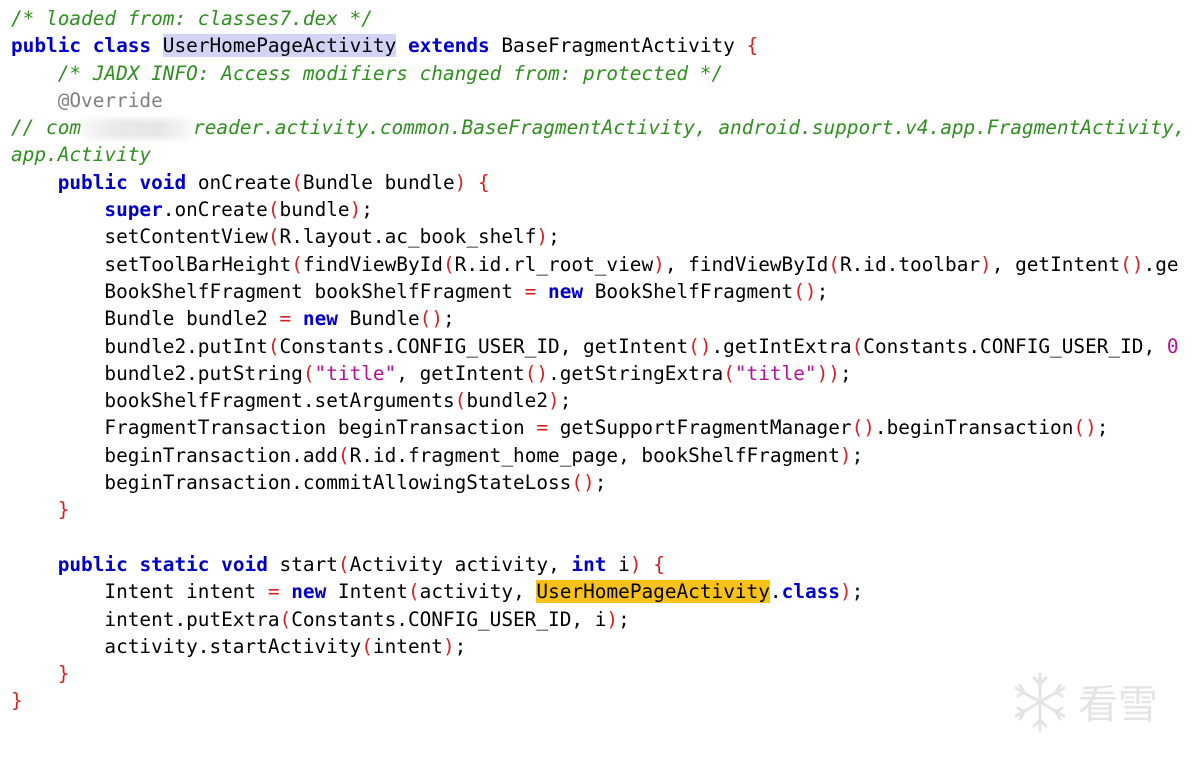  What do you see at coordinates (139, 237) in the screenshot?
I see `code-token: setContentView` at bounding box center [139, 237].